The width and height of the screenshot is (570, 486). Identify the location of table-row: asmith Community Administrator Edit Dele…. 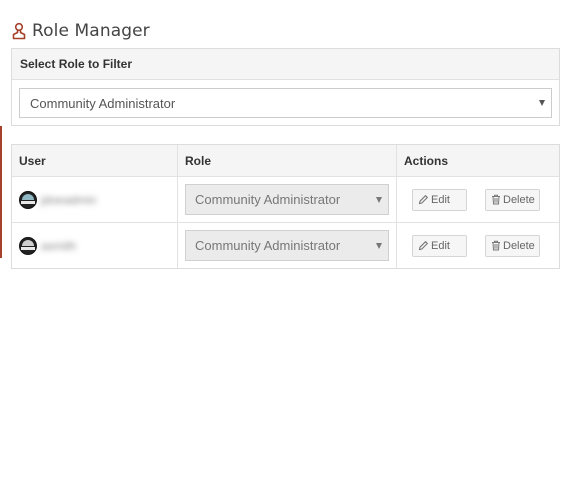
(285, 245).